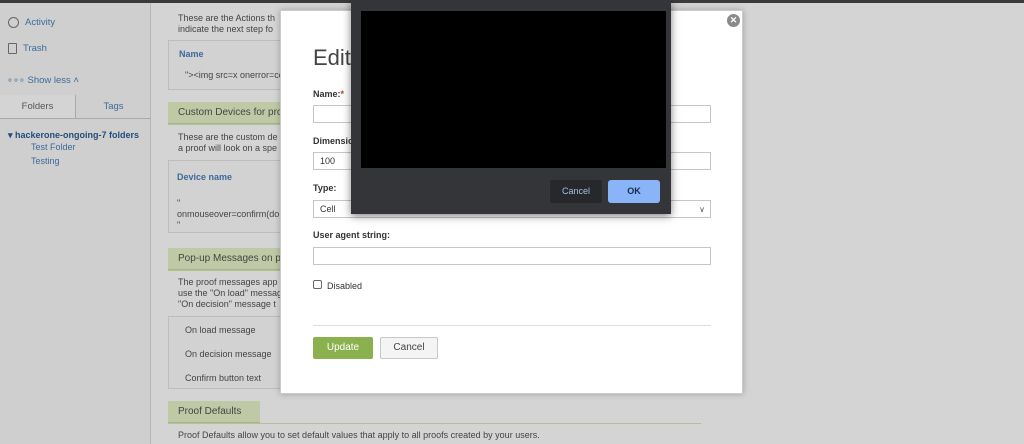 The height and width of the screenshot is (444, 1024). Describe the element at coordinates (228, 354) in the screenshot. I see `table-row-on-decision: On decision message` at that location.